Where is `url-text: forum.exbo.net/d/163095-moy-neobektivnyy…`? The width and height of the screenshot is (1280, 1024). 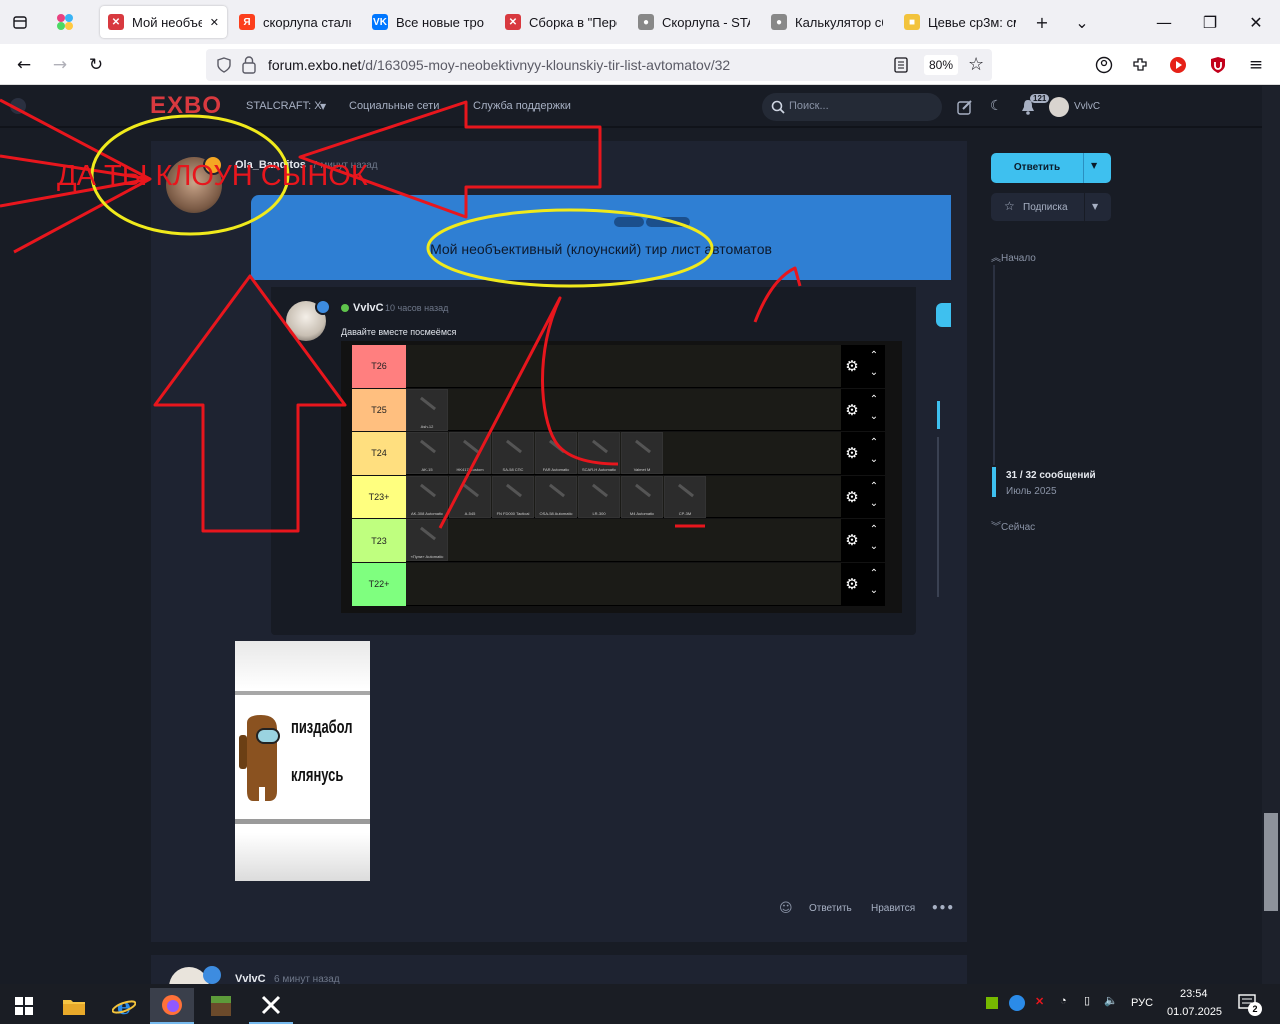
url-text: forum.exbo.net/d/163095-moy-neobektivnyy… is located at coordinates (499, 65).